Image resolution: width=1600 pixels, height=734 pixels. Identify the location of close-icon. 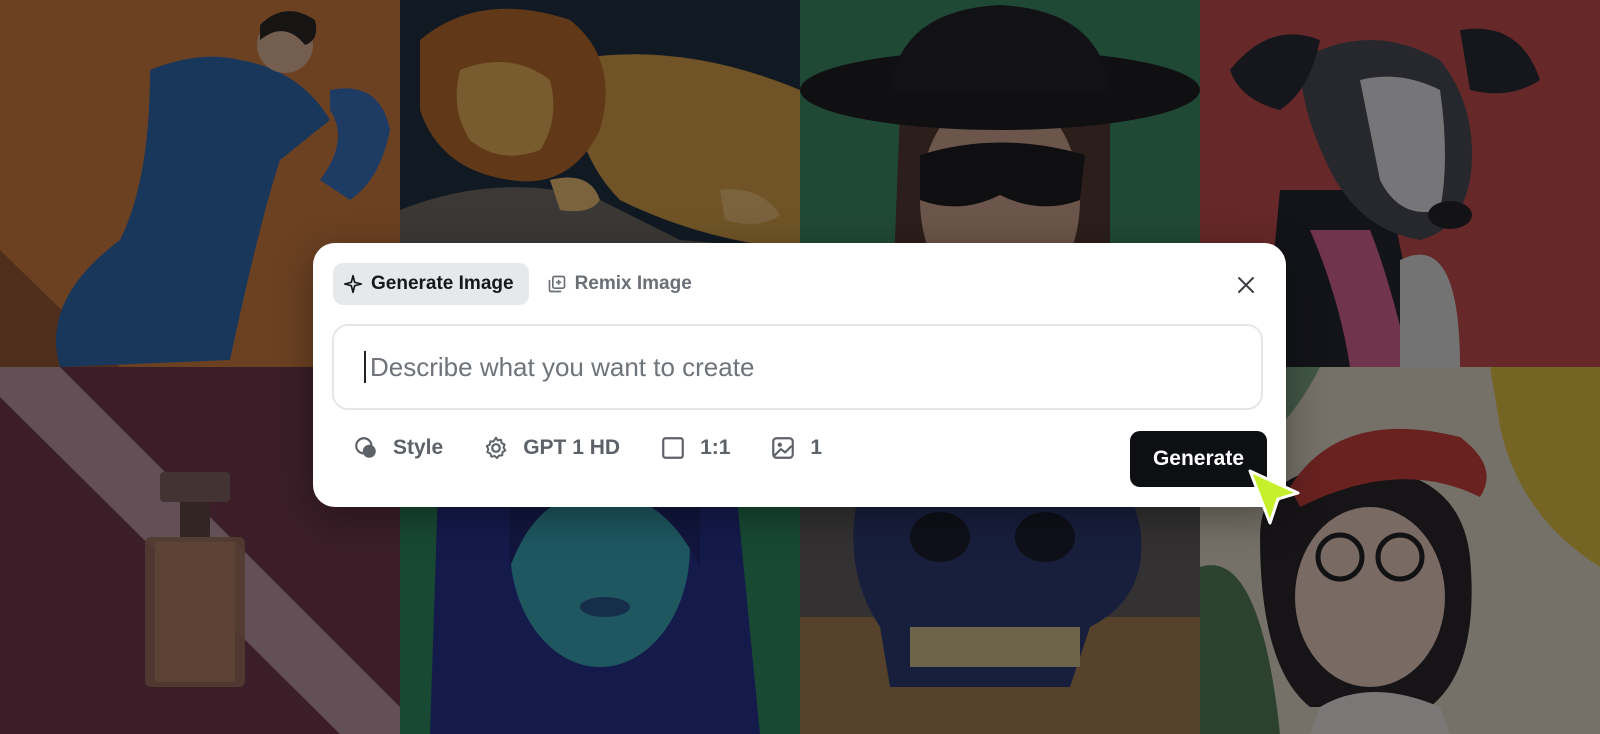
(1246, 285).